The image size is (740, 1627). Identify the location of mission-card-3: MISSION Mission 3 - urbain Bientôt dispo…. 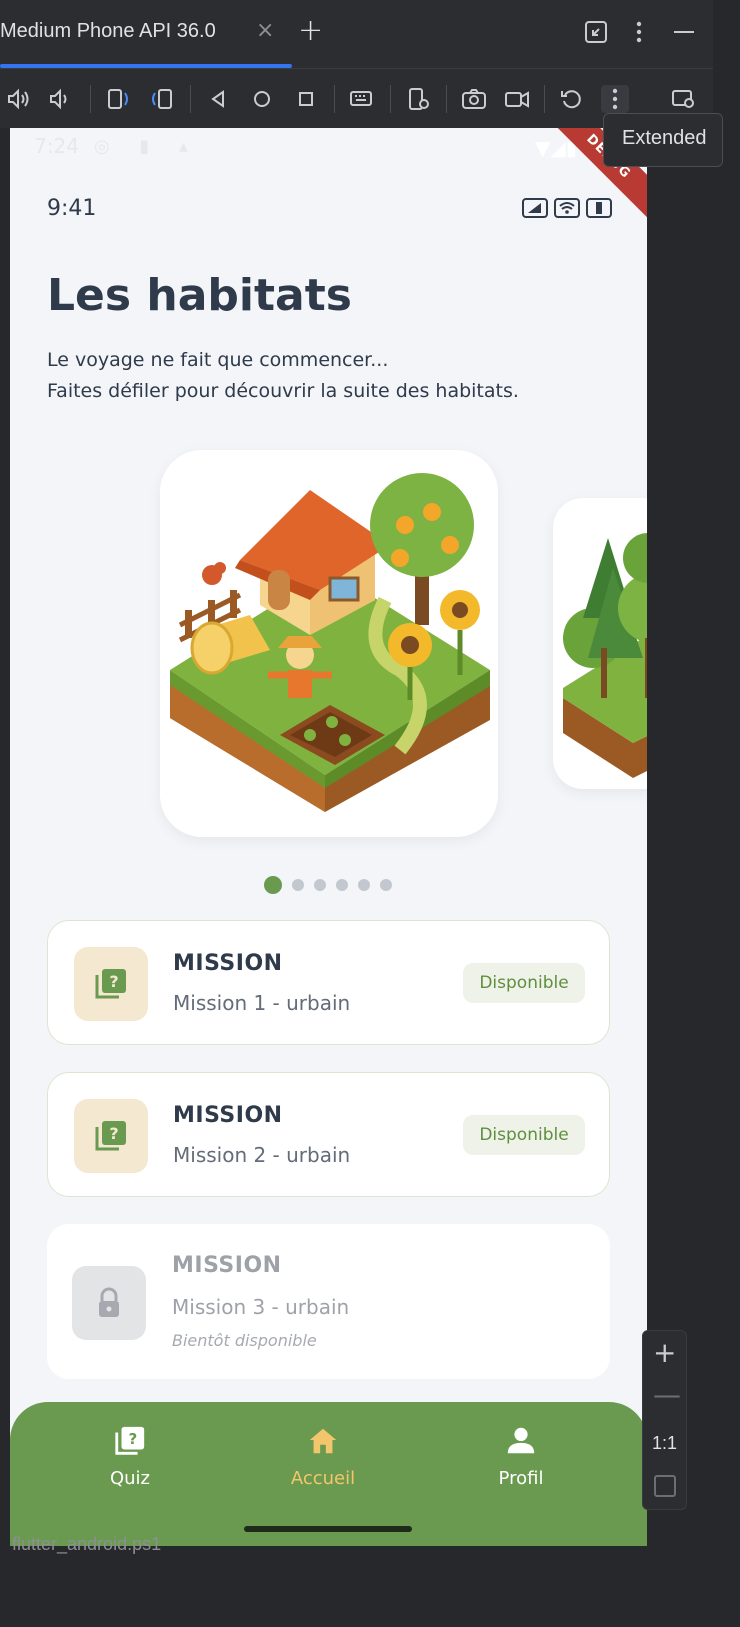
(328, 1301).